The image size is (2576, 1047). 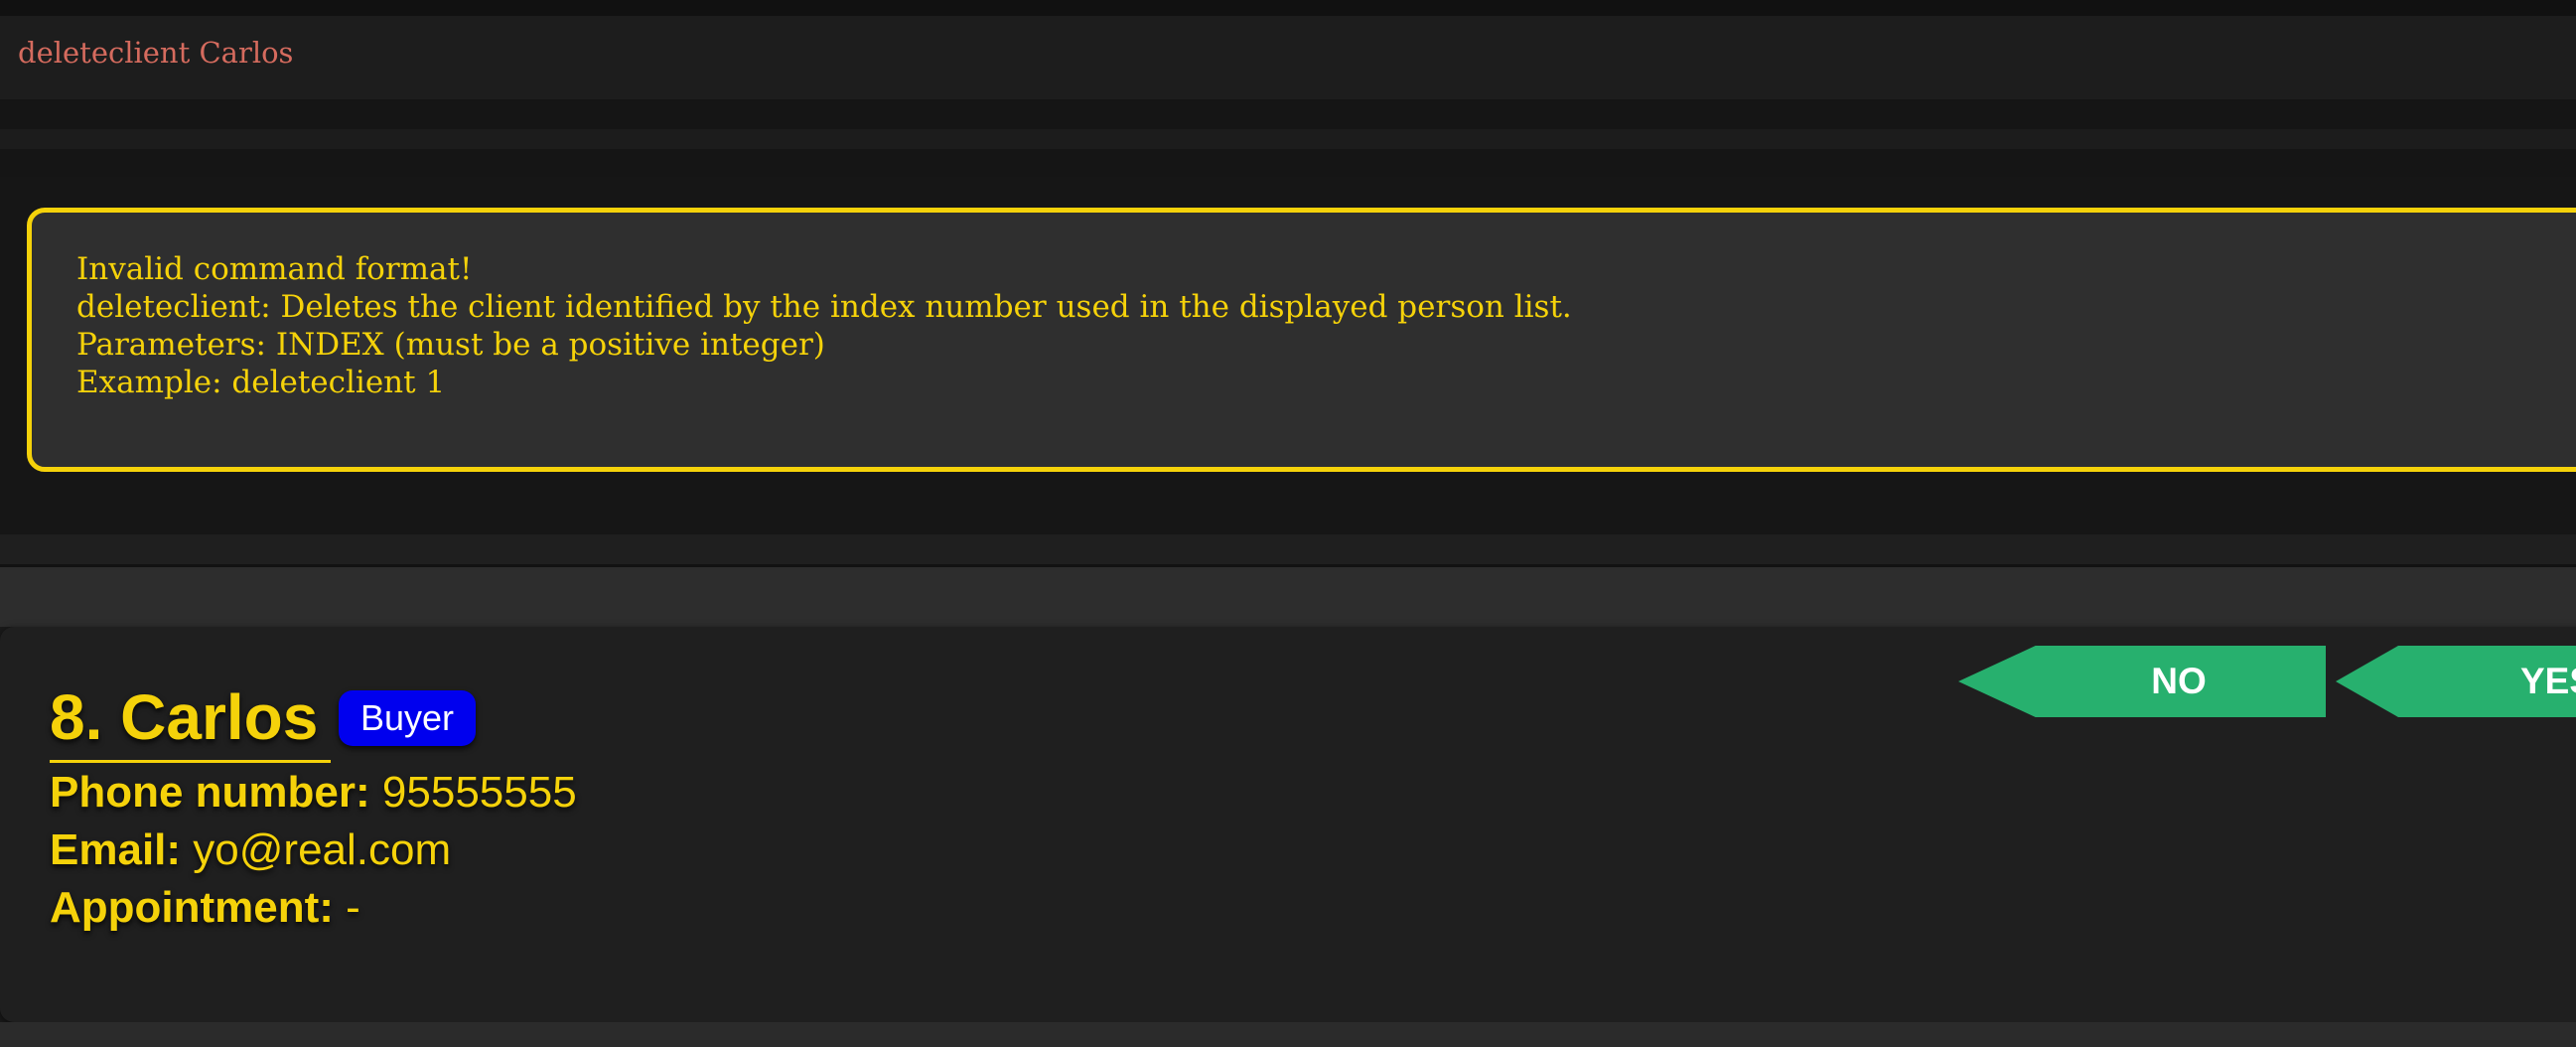 I want to click on name-underline, so click(x=190, y=761).